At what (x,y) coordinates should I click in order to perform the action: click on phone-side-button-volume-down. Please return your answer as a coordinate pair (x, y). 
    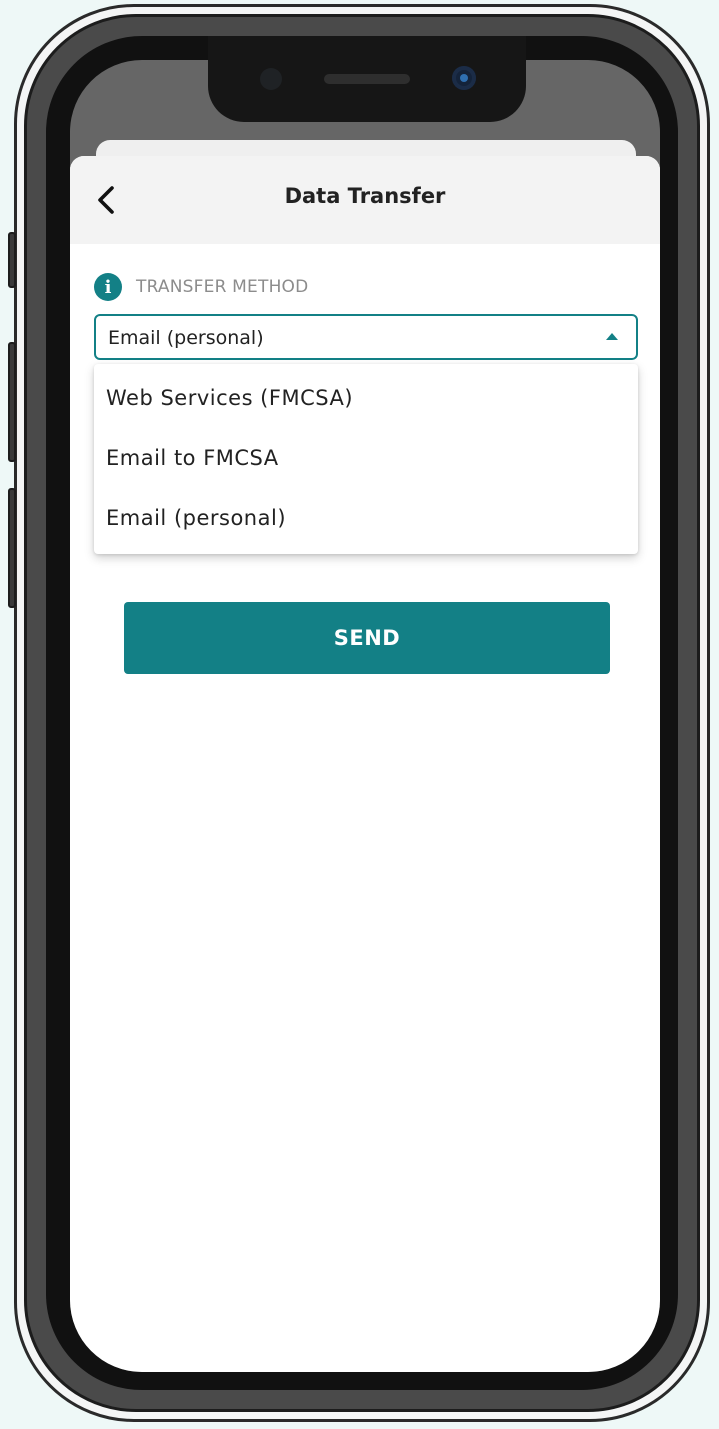
    Looking at the image, I should click on (12, 548).